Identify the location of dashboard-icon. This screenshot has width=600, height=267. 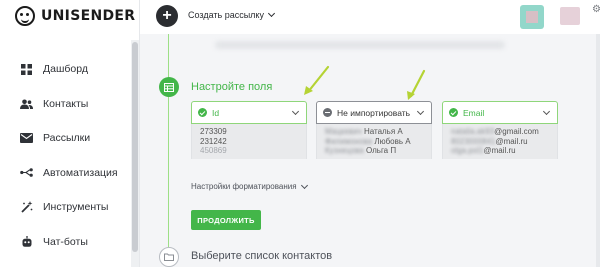
(26, 69).